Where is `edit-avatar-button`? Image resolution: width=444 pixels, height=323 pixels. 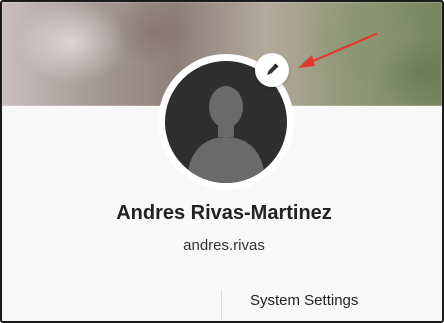 edit-avatar-button is located at coordinates (272, 70).